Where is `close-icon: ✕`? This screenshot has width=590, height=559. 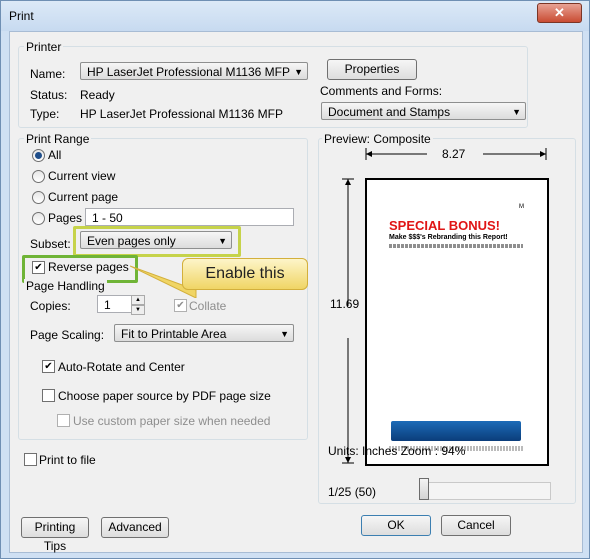
close-icon: ✕ is located at coordinates (559, 12).